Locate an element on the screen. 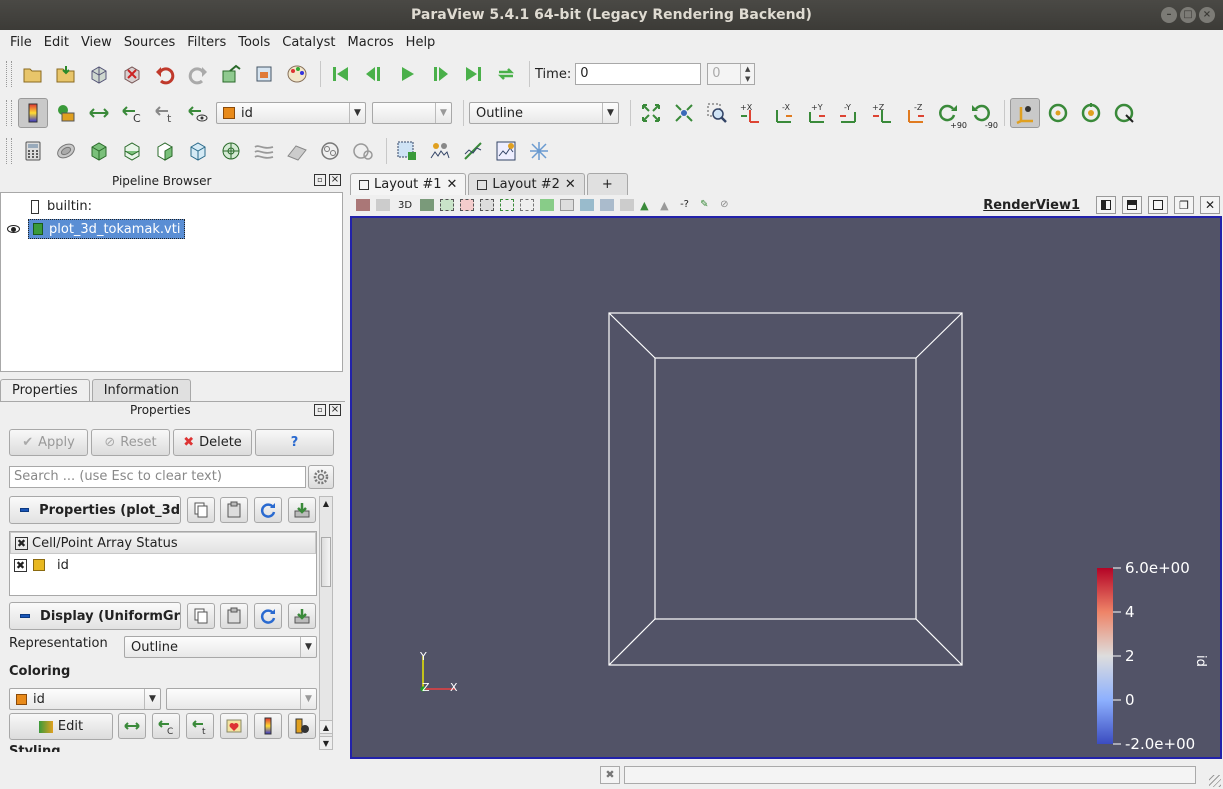 The height and width of the screenshot is (789, 1223). paste-display-button is located at coordinates (234, 616).